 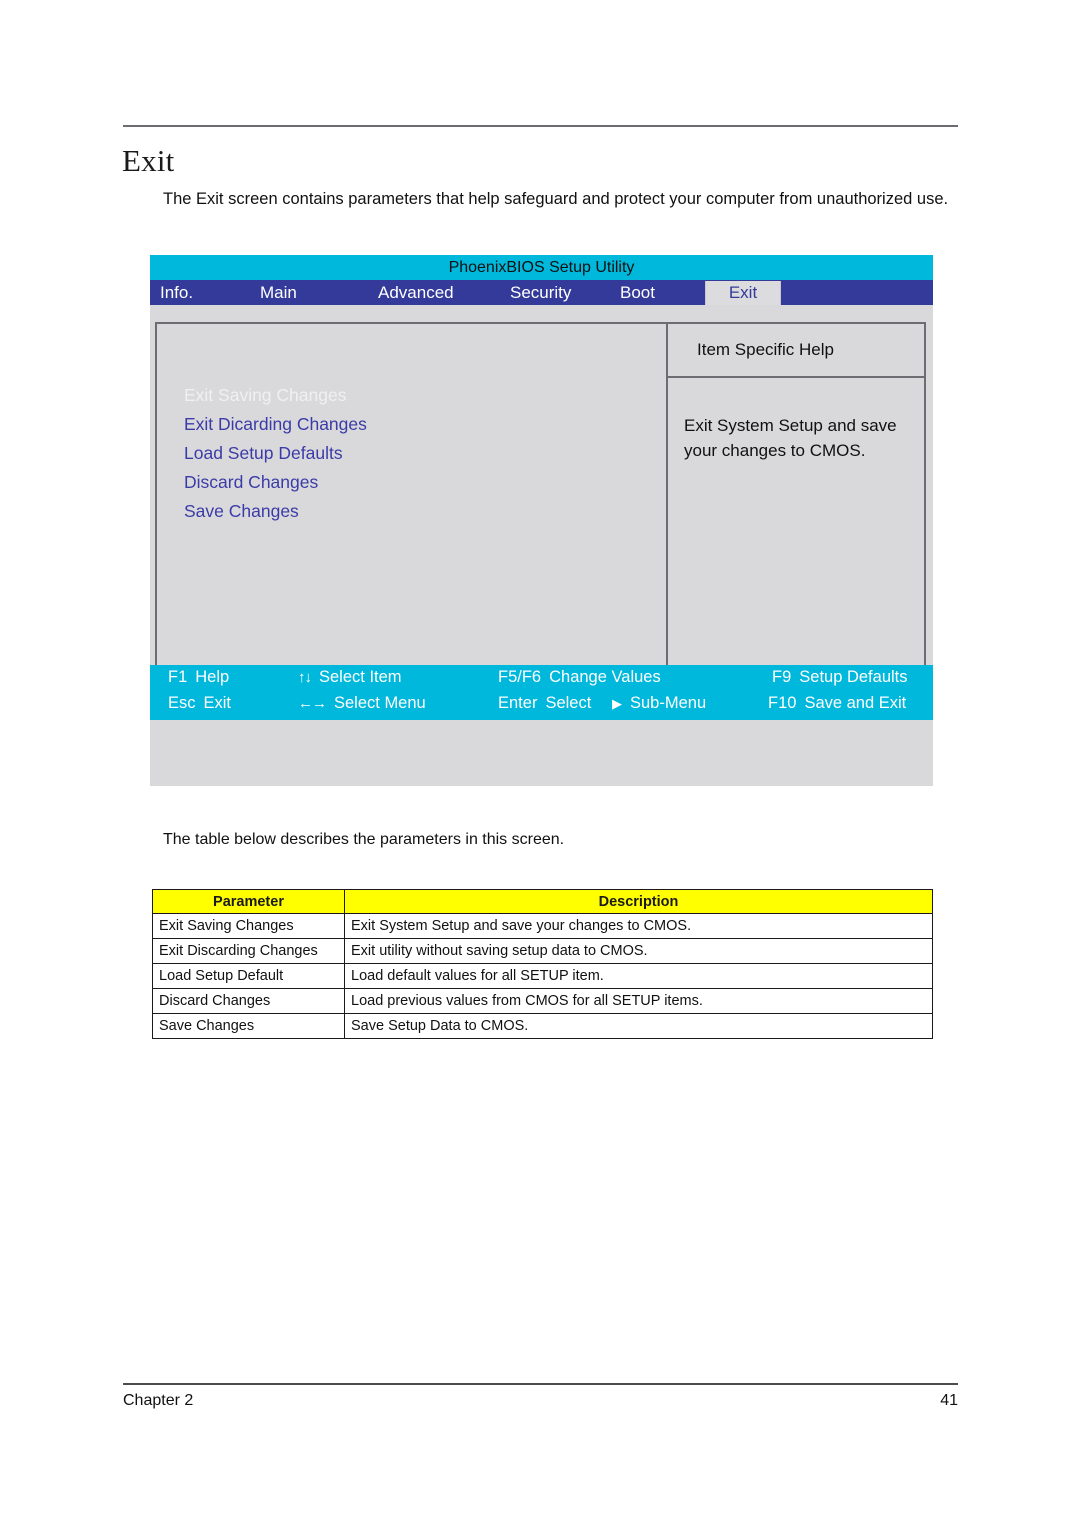 I want to click on menu-item-load-setup-defaults: Load Setup Defaults, so click(x=425, y=453).